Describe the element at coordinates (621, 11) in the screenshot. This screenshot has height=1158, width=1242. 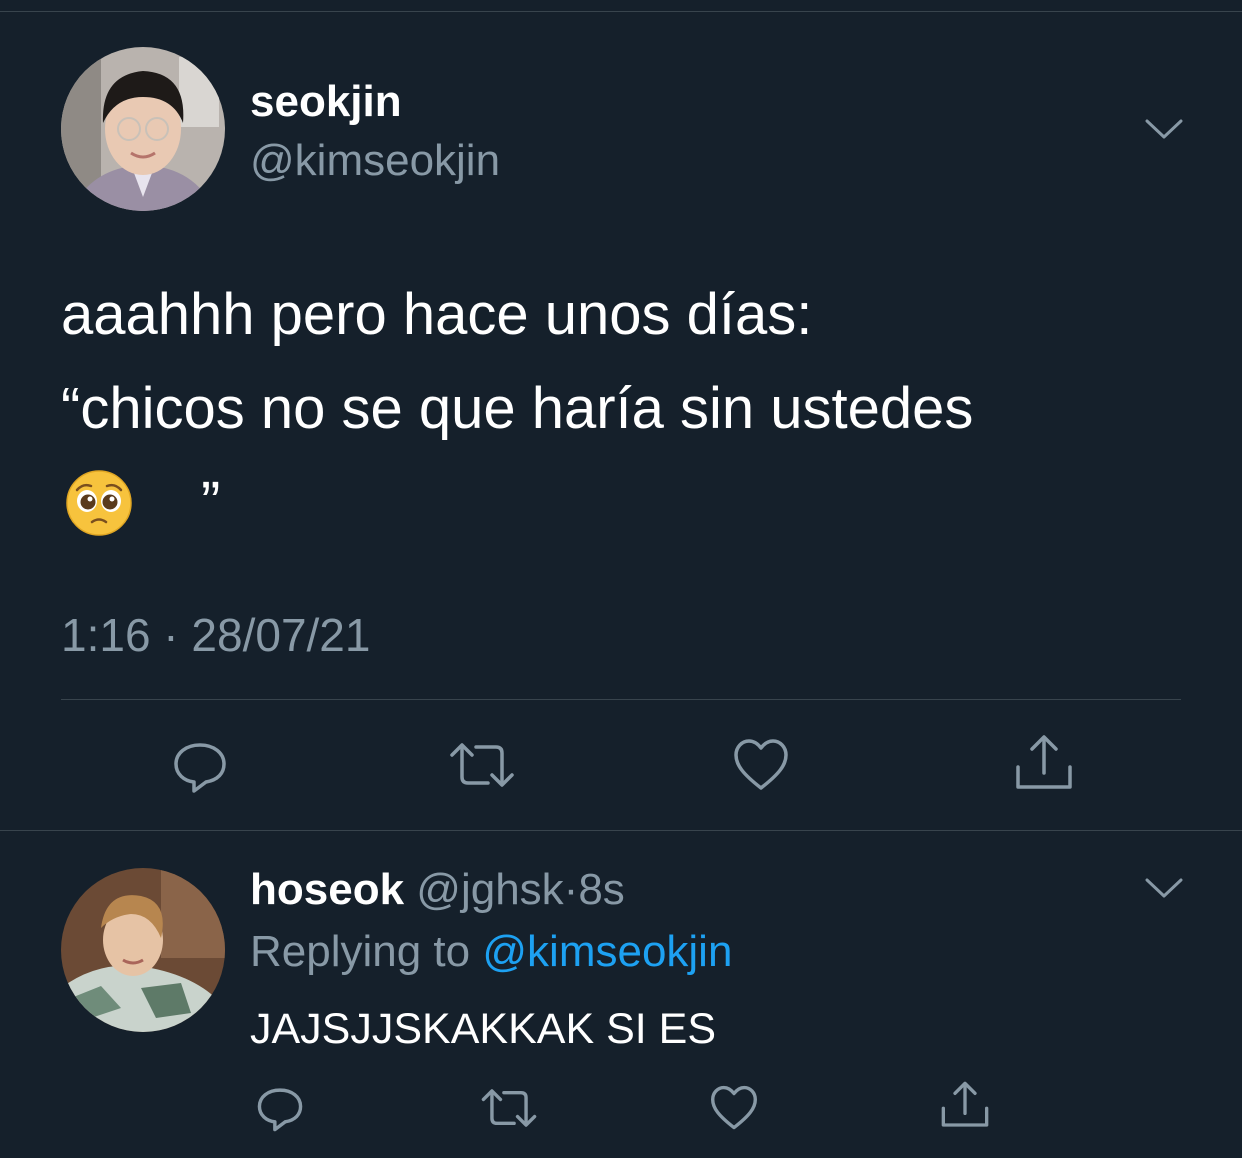
I see `top-divider` at that location.